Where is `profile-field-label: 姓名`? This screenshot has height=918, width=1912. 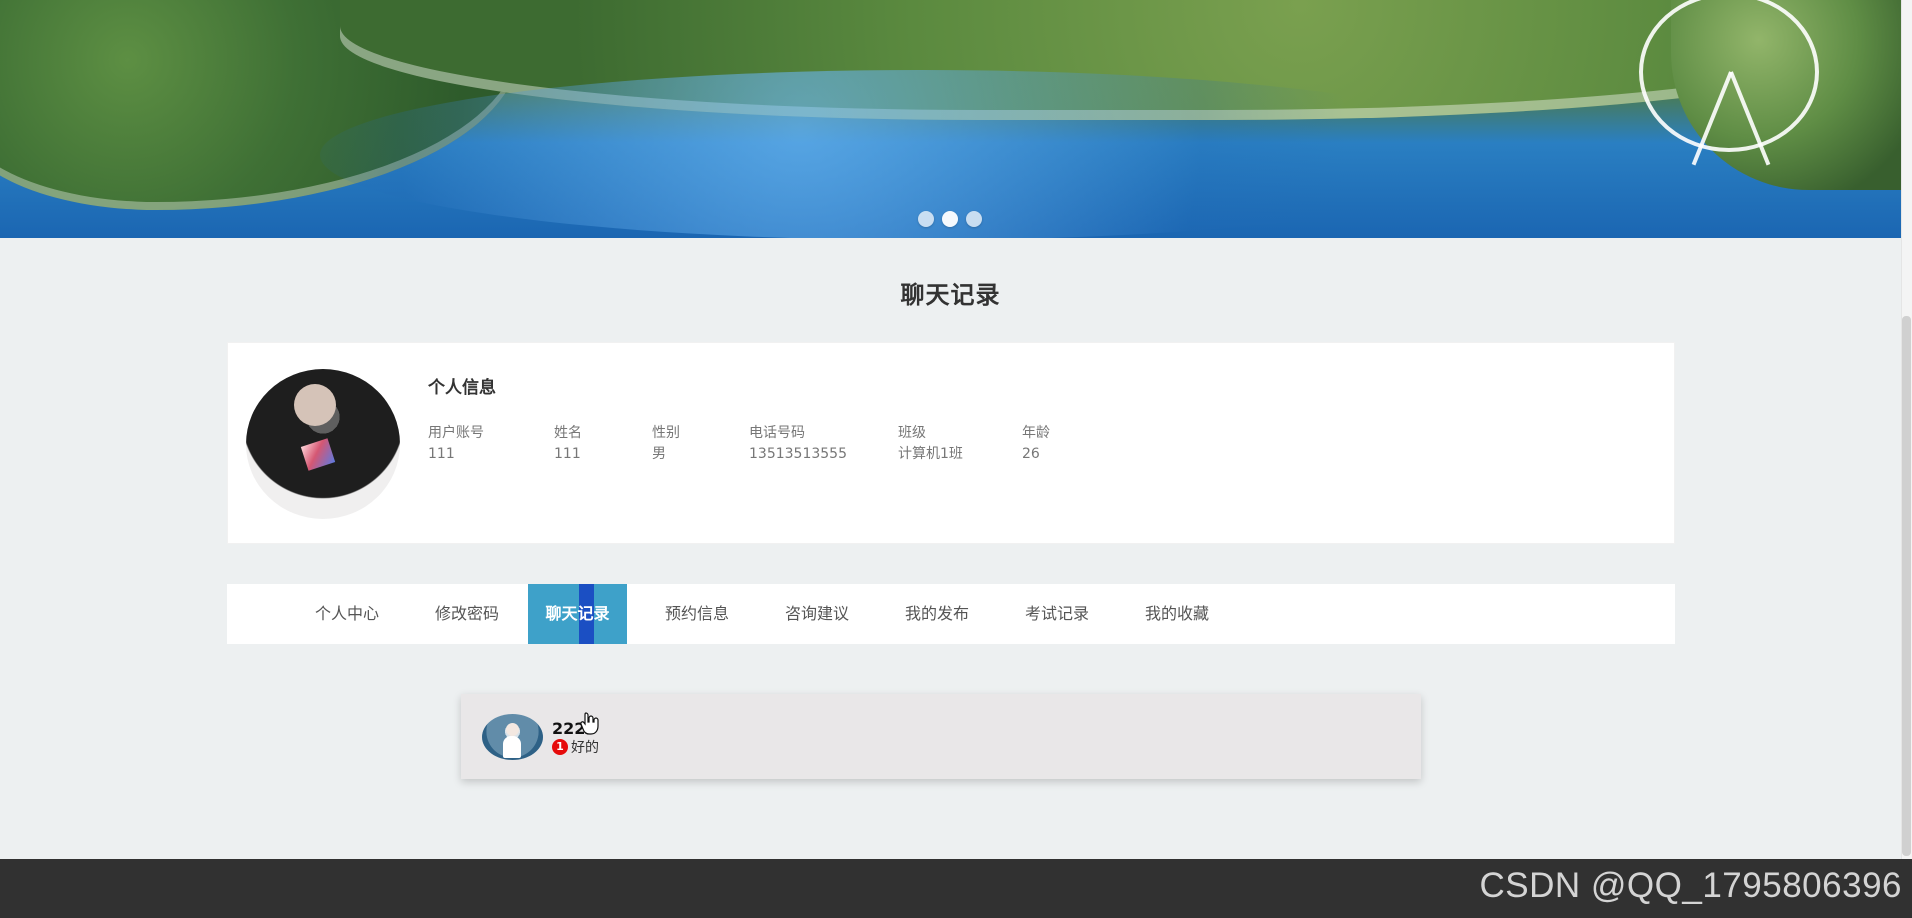
profile-field-label: 姓名 is located at coordinates (568, 433).